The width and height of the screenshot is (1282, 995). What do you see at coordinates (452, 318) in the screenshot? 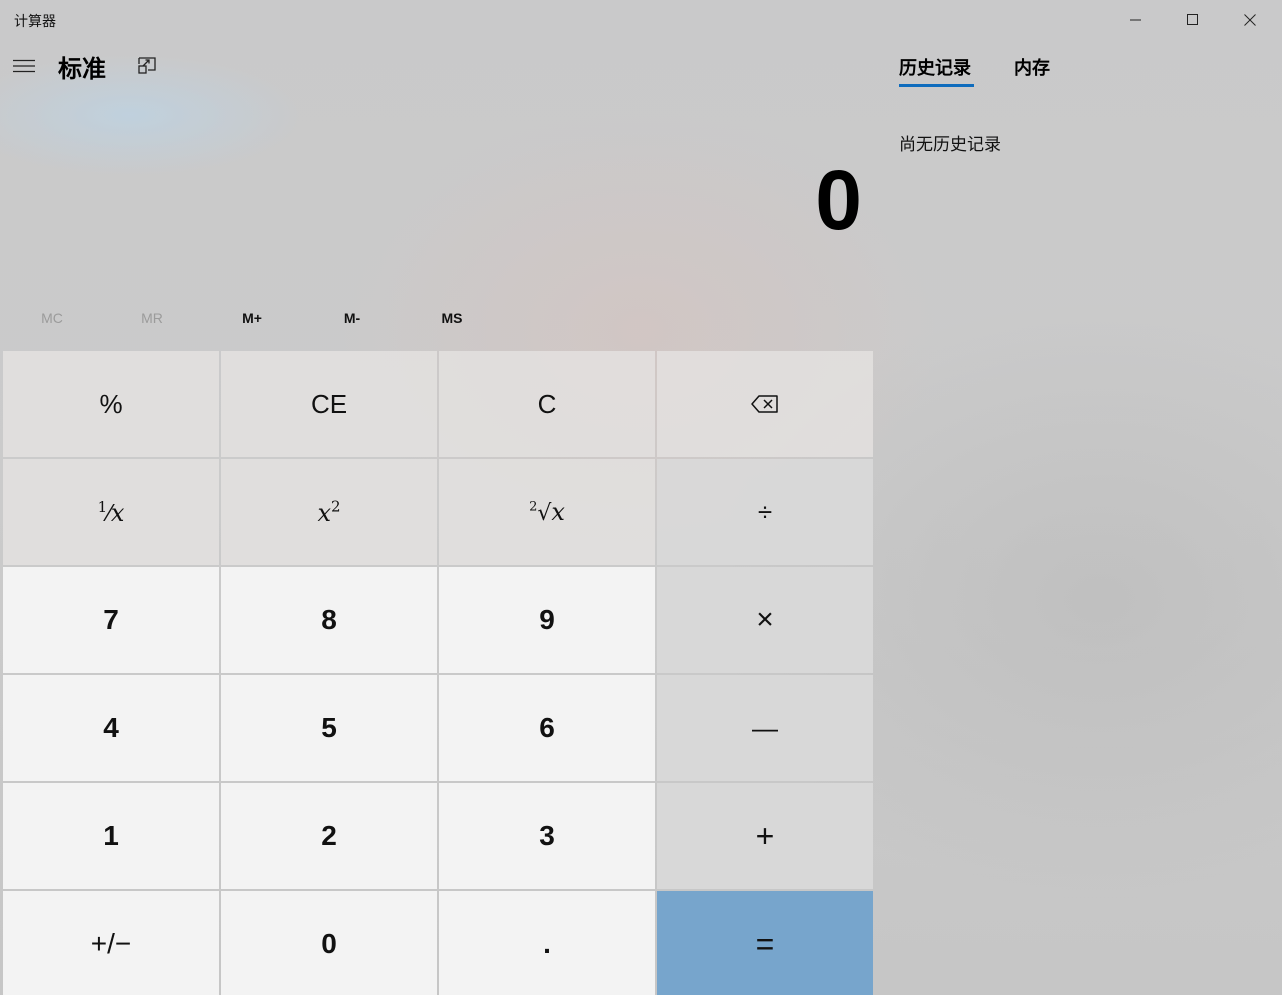
I see `memory-store-button: MS` at bounding box center [452, 318].